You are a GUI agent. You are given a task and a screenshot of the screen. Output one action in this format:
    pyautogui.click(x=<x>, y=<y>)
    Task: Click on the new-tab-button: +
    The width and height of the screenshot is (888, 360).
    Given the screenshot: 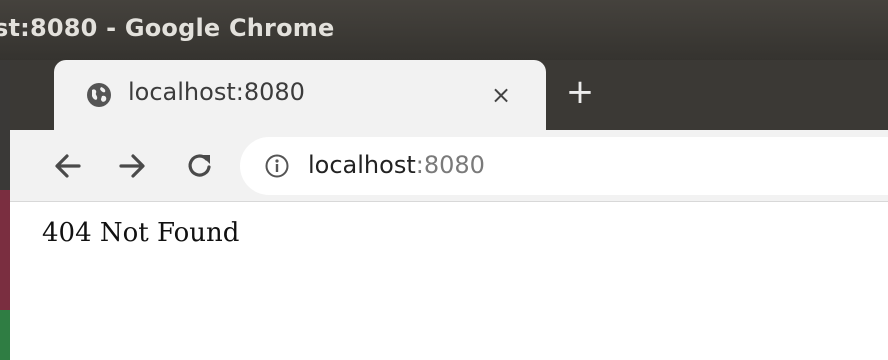 What is the action you would take?
    pyautogui.click(x=580, y=92)
    